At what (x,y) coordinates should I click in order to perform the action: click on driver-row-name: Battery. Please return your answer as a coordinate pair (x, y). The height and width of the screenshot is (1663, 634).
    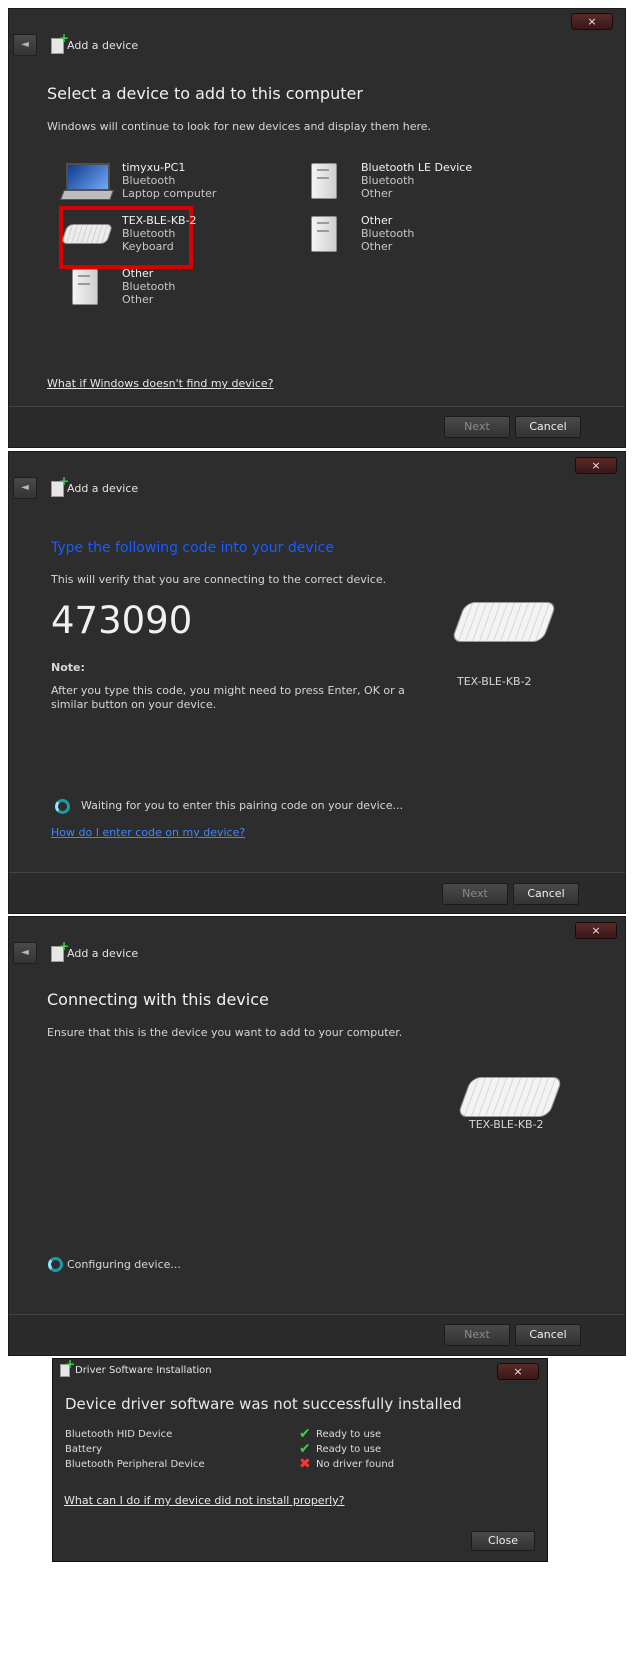
    Looking at the image, I should click on (84, 1449).